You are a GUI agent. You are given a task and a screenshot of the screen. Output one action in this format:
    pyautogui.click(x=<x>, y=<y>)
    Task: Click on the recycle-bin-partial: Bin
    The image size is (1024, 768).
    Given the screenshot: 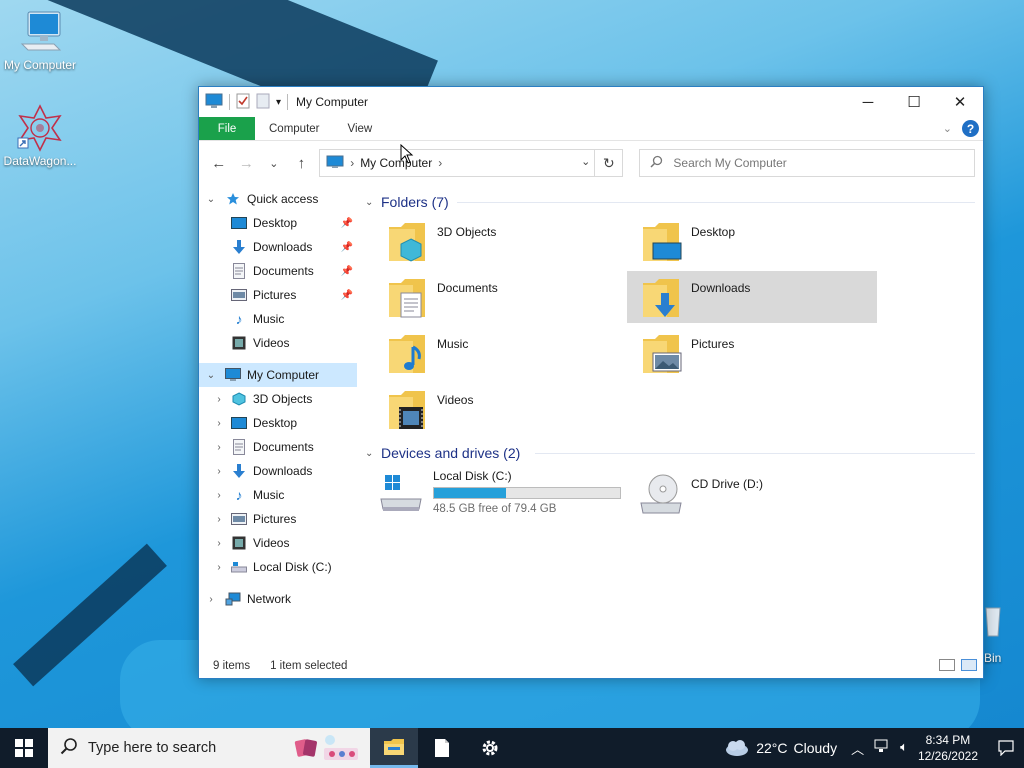 What is the action you would take?
    pyautogui.click(x=1004, y=636)
    